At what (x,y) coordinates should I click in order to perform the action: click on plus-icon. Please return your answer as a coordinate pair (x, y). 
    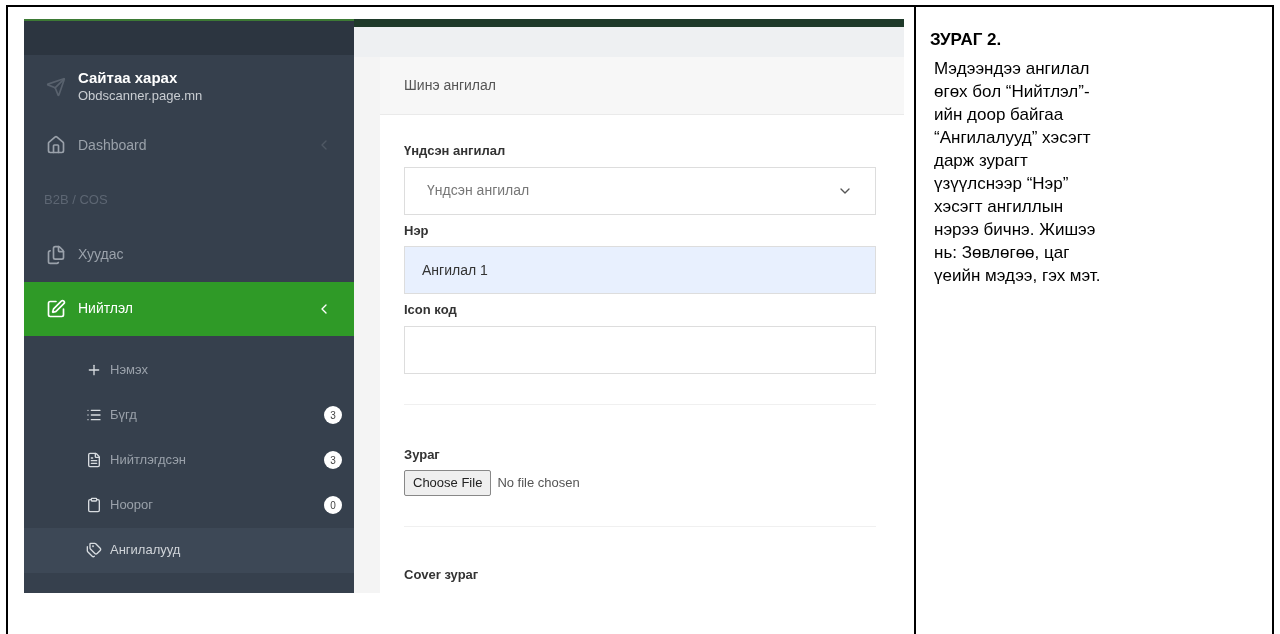
    Looking at the image, I should click on (94, 370).